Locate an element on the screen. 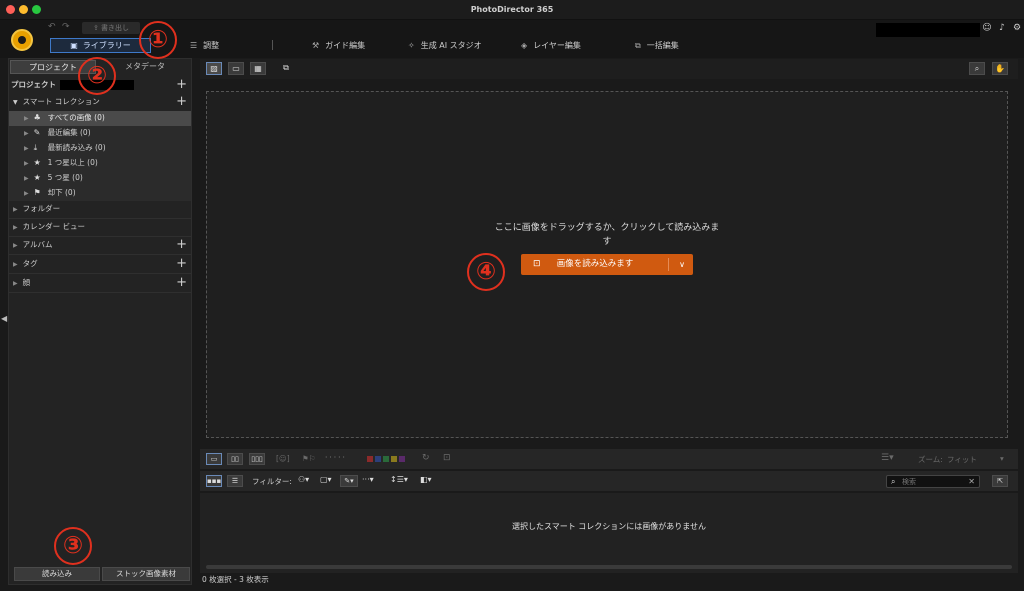 The height and width of the screenshot is (591, 1024). tab-library: ▣ ライブラリー is located at coordinates (100, 45).